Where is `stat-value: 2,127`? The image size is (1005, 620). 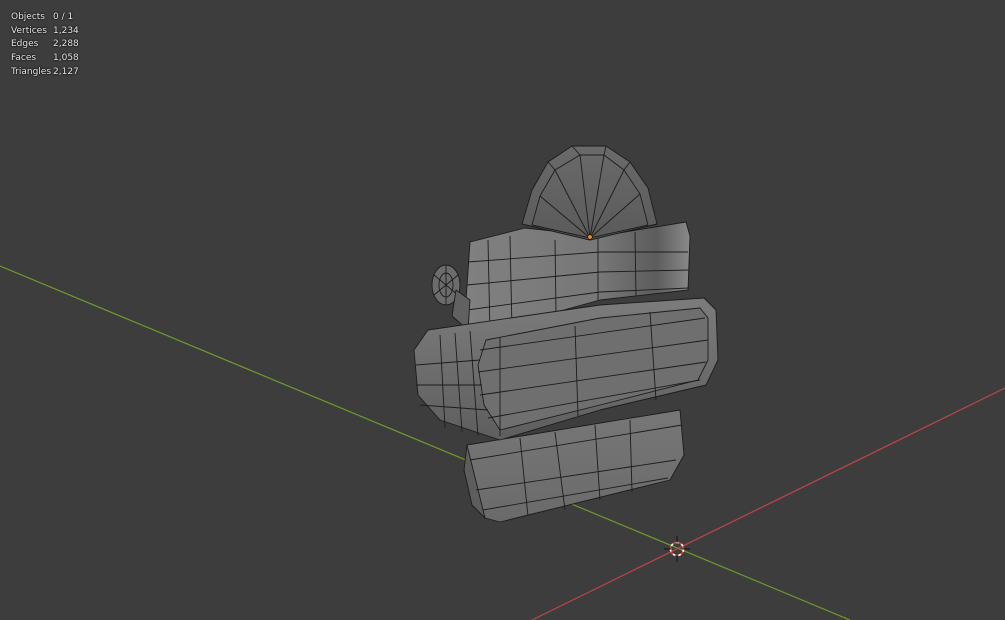
stat-value: 2,127 is located at coordinates (66, 71).